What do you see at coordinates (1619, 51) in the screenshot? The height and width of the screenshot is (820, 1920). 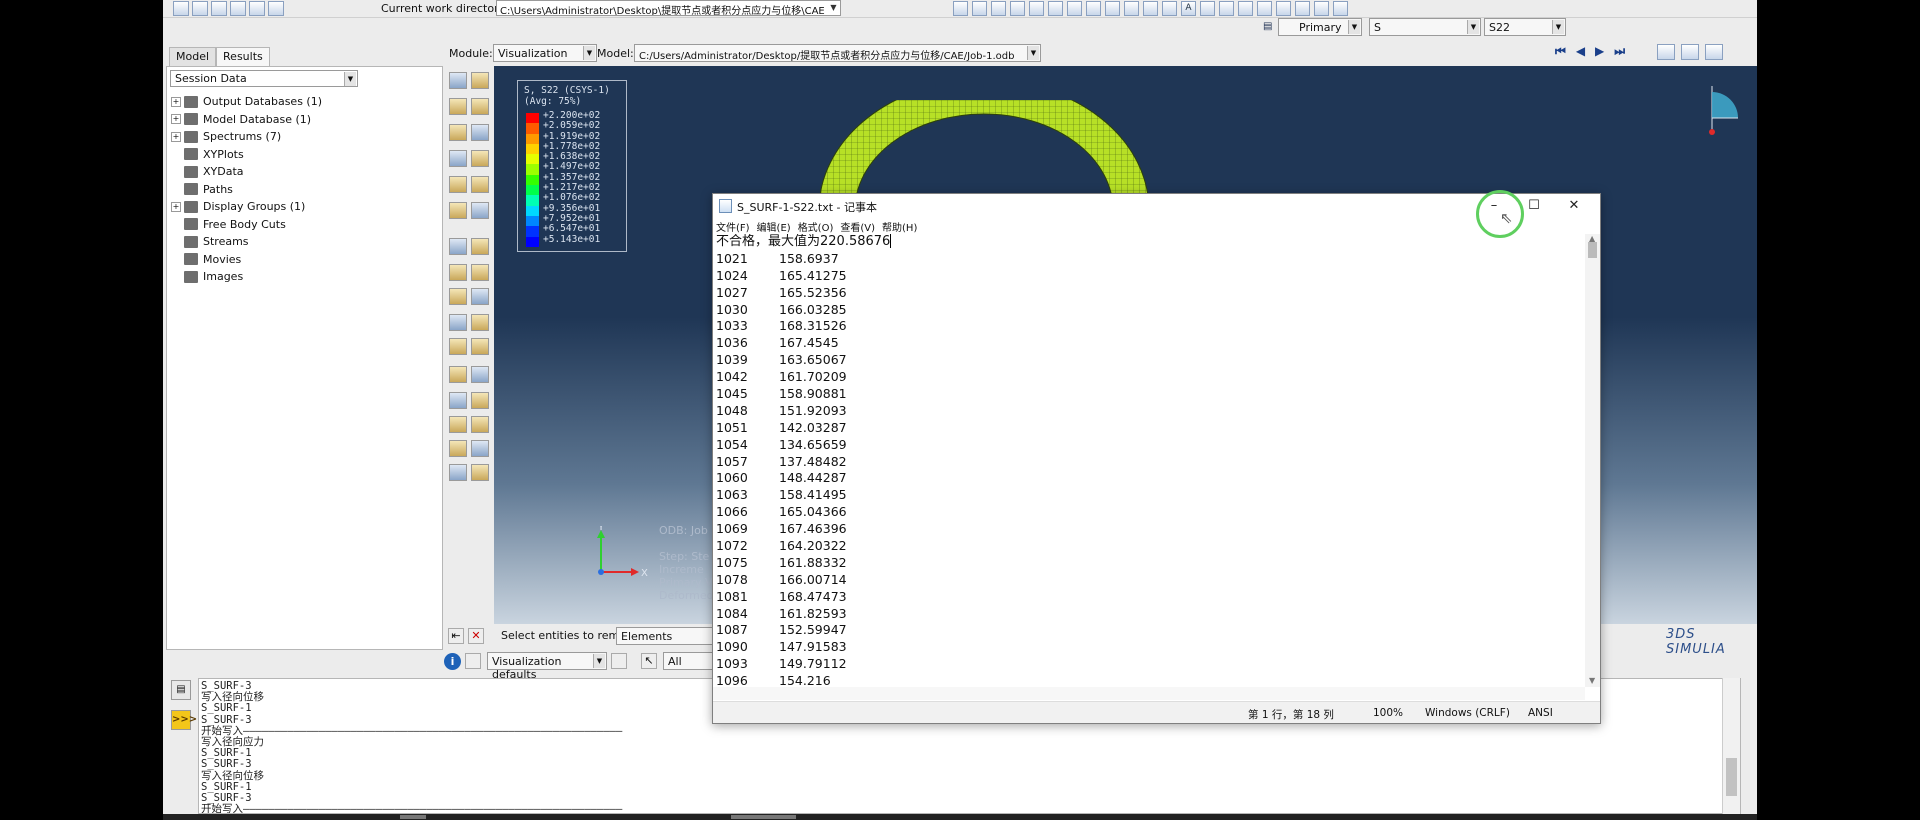 I see `last-frame-icon: ⏭` at bounding box center [1619, 51].